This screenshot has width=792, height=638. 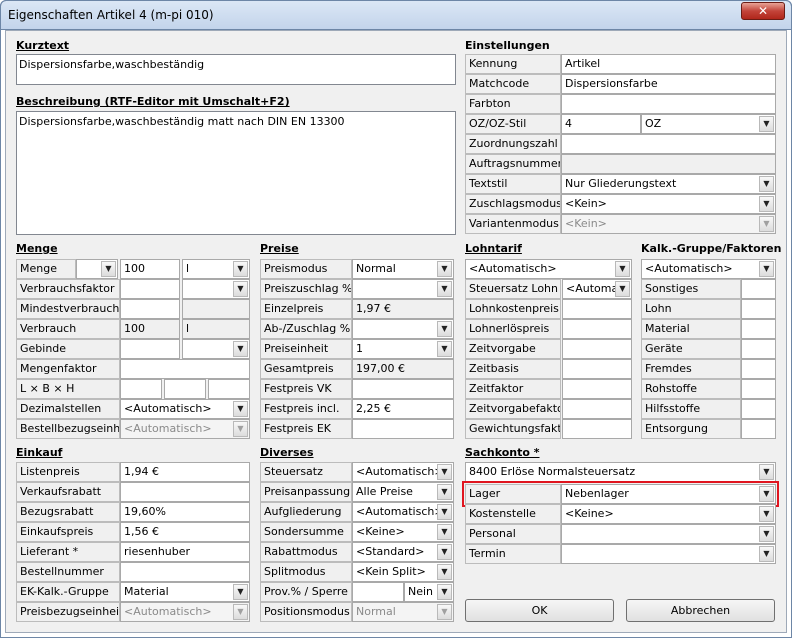 I want to click on preiszuschlag-select: ▼, so click(x=403, y=289).